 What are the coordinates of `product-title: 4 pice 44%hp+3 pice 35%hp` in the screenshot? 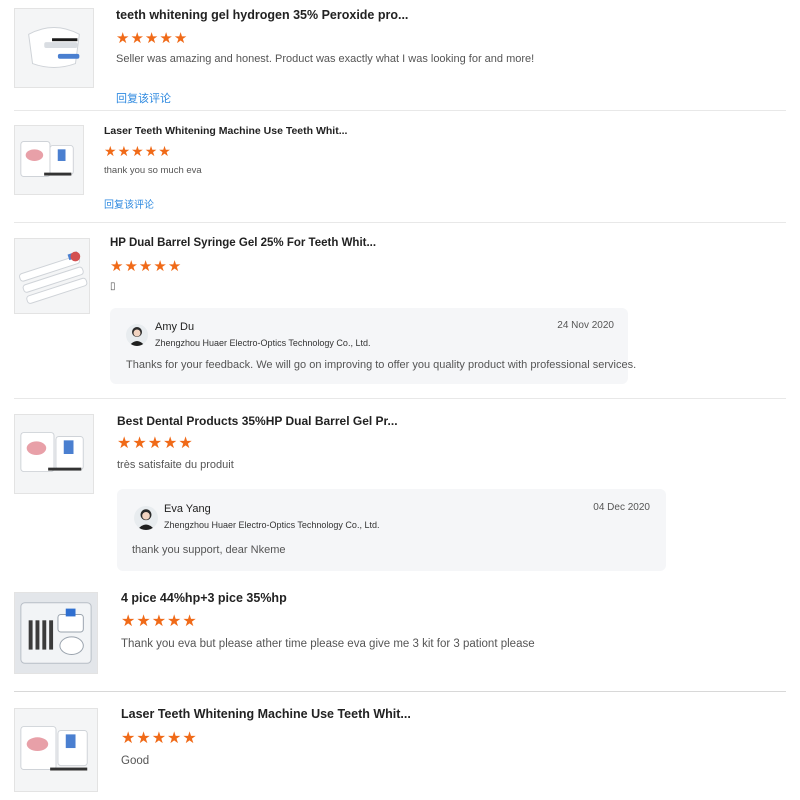 It's located at (204, 598).